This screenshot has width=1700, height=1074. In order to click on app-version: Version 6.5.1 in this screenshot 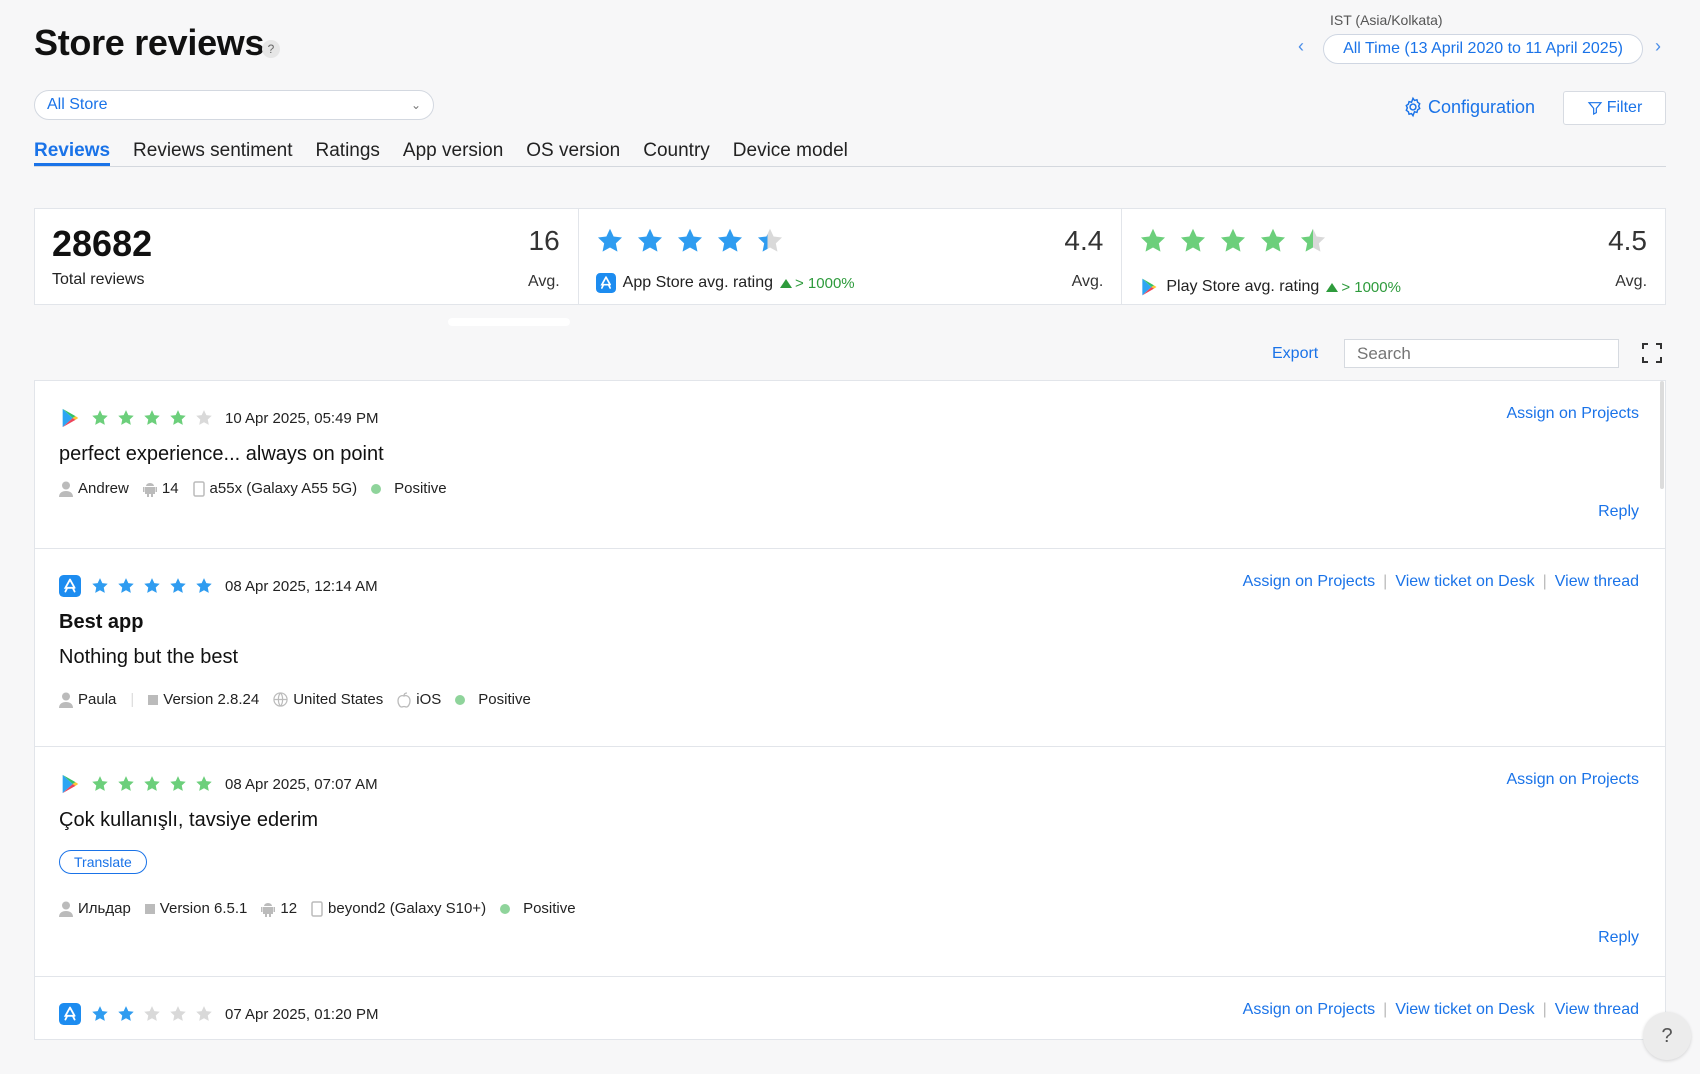, I will do `click(203, 908)`.